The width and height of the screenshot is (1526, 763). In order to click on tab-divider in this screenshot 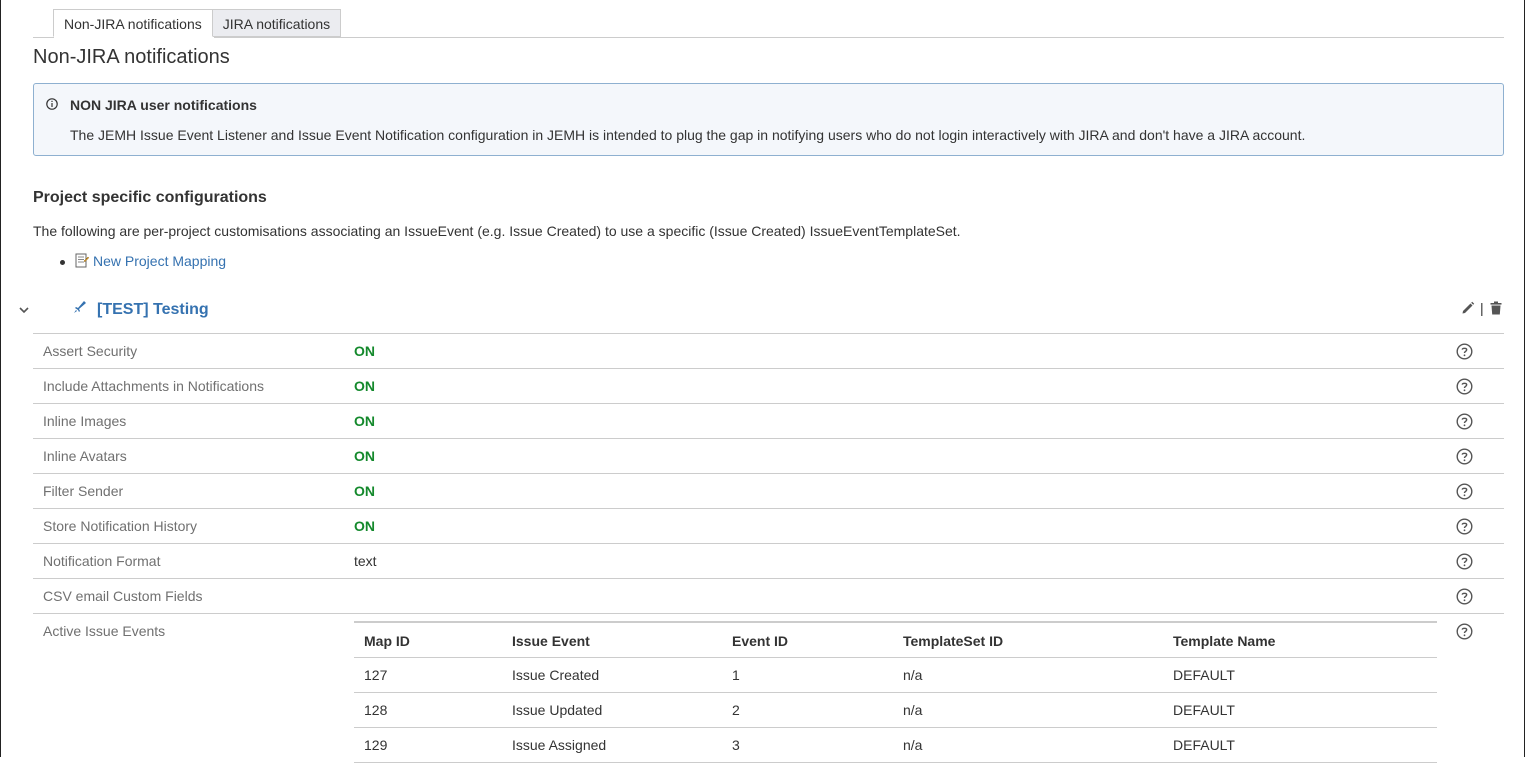, I will do `click(768, 37)`.